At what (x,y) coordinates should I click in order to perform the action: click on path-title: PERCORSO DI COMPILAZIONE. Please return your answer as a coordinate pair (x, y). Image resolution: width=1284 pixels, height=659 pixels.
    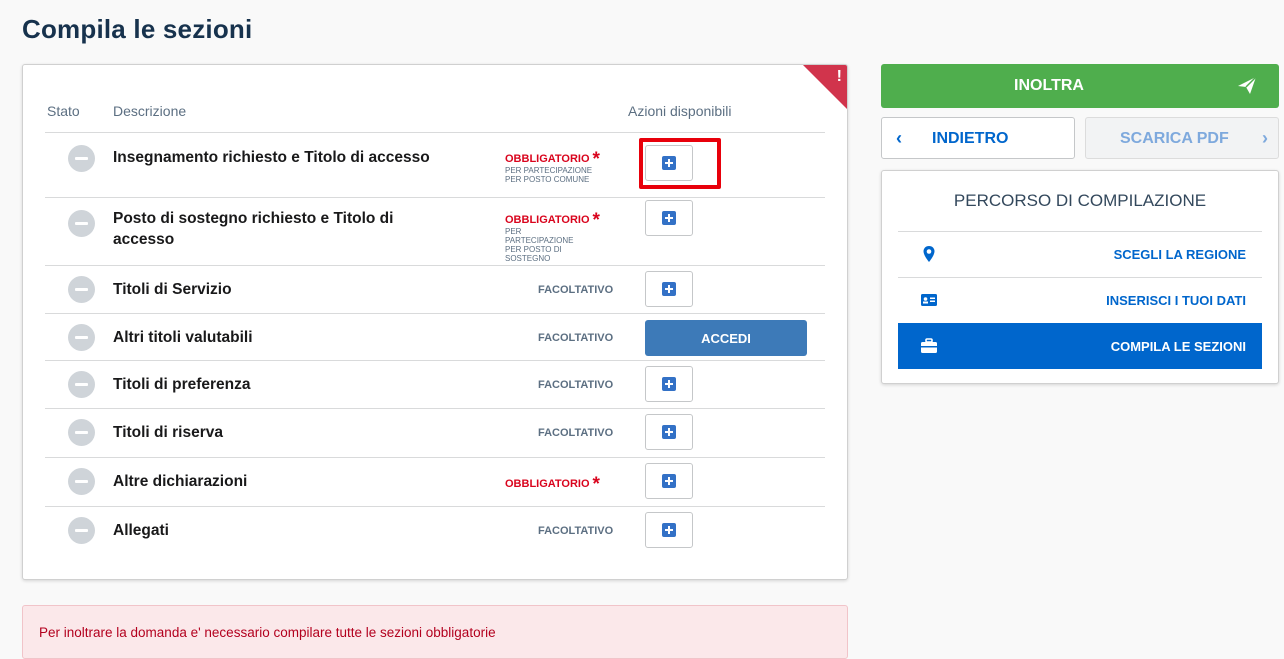
    Looking at the image, I should click on (1080, 200).